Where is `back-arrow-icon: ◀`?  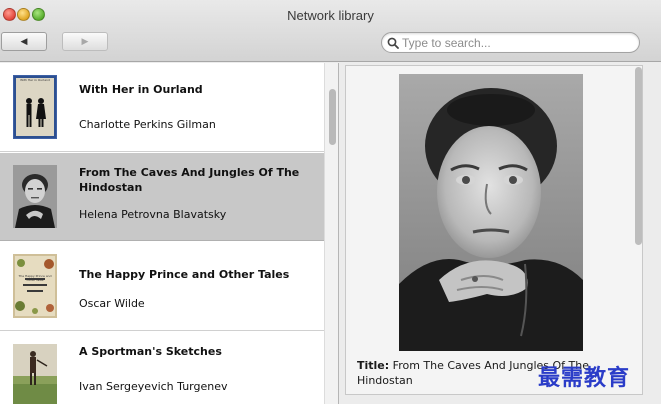
back-arrow-icon: ◀ is located at coordinates (24, 41).